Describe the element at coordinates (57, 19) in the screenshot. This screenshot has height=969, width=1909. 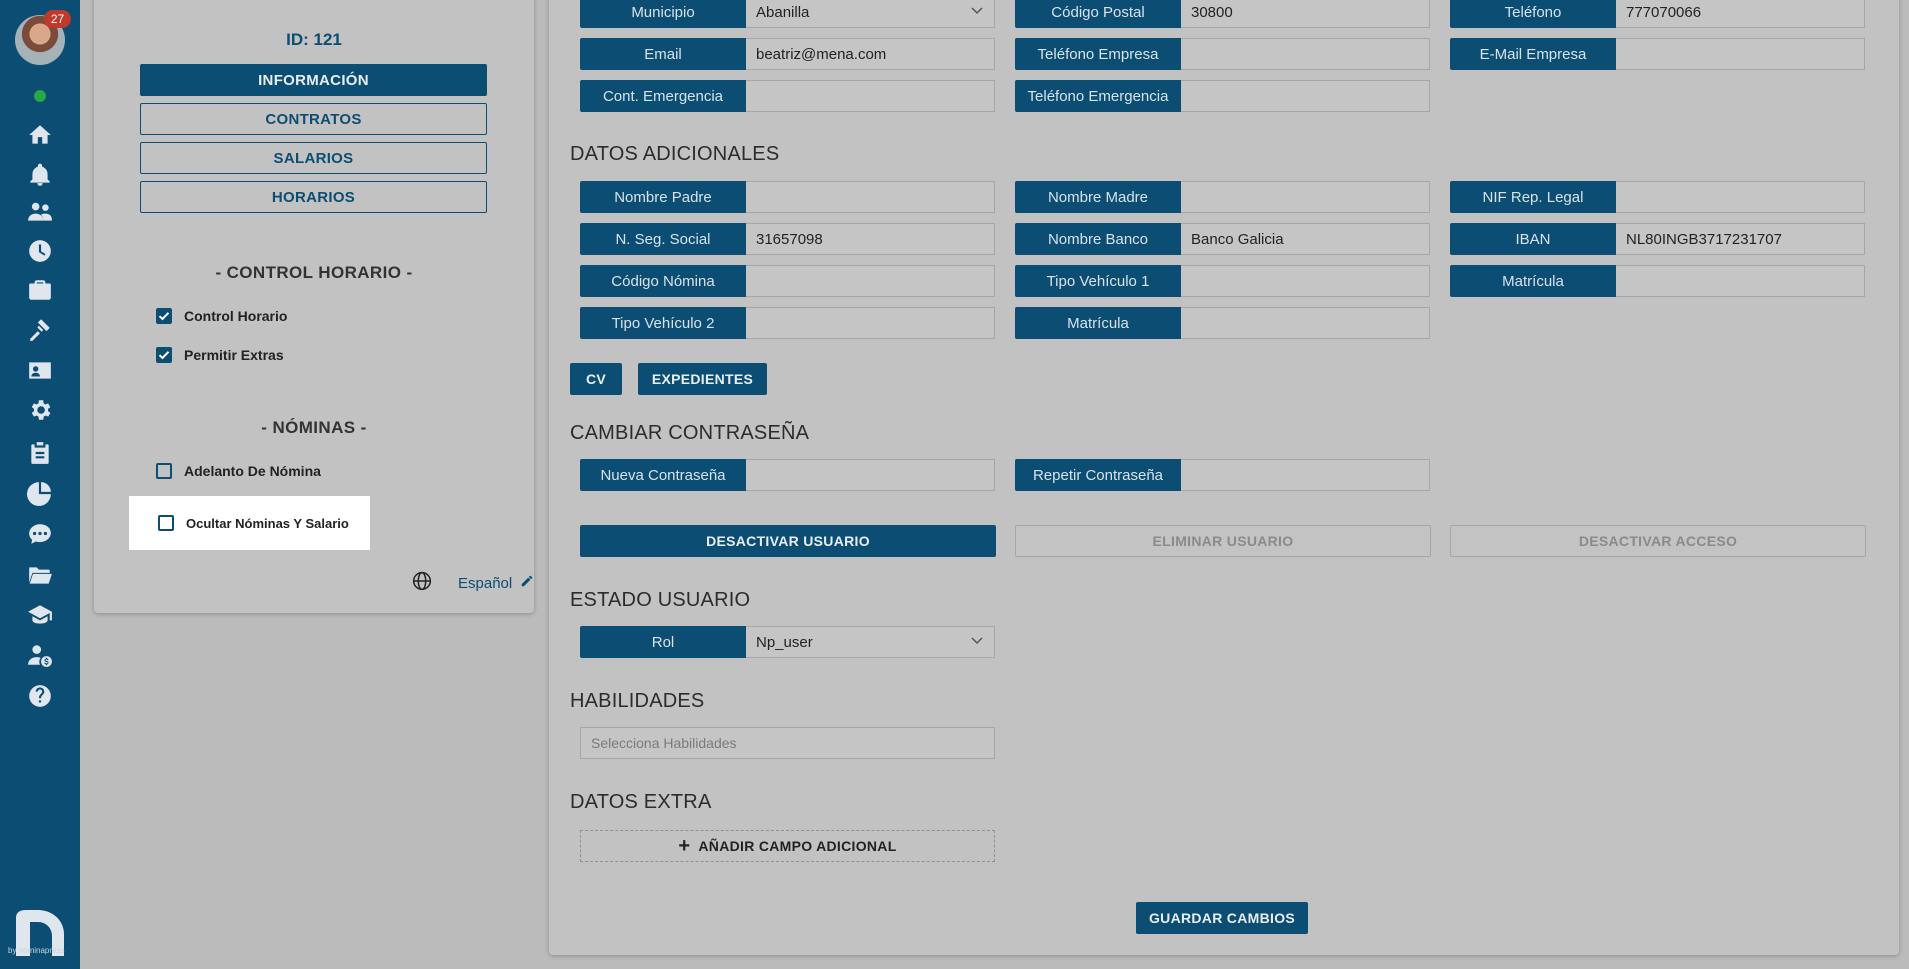
I see `notification-badge: 27` at that location.